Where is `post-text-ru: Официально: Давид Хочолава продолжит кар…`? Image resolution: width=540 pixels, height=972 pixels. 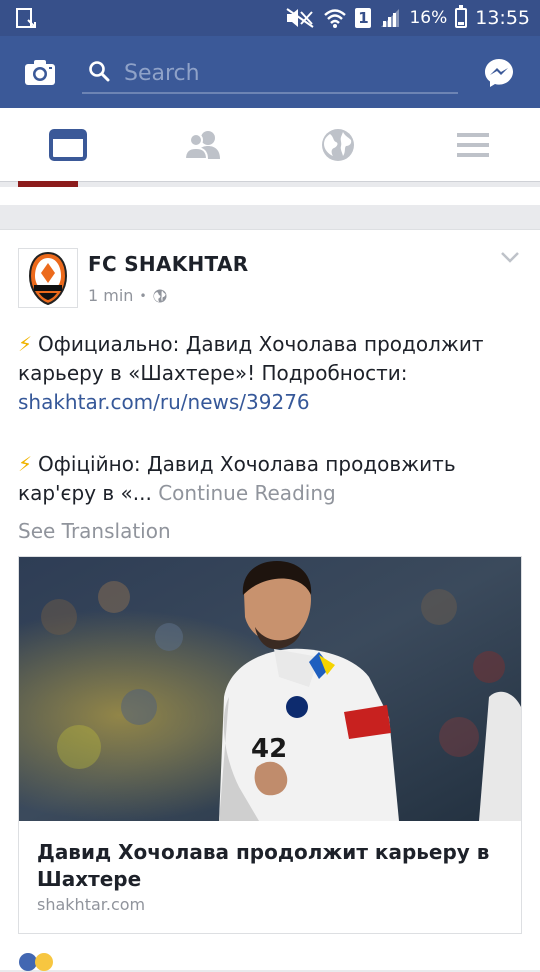
post-text-ru: Официально: Давид Хочолава продолжит кар… is located at coordinates (251, 358).